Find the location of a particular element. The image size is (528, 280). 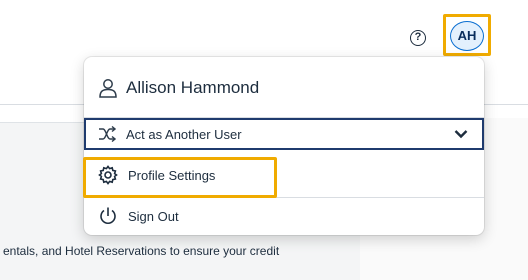

chevron-down-icon is located at coordinates (461, 134).